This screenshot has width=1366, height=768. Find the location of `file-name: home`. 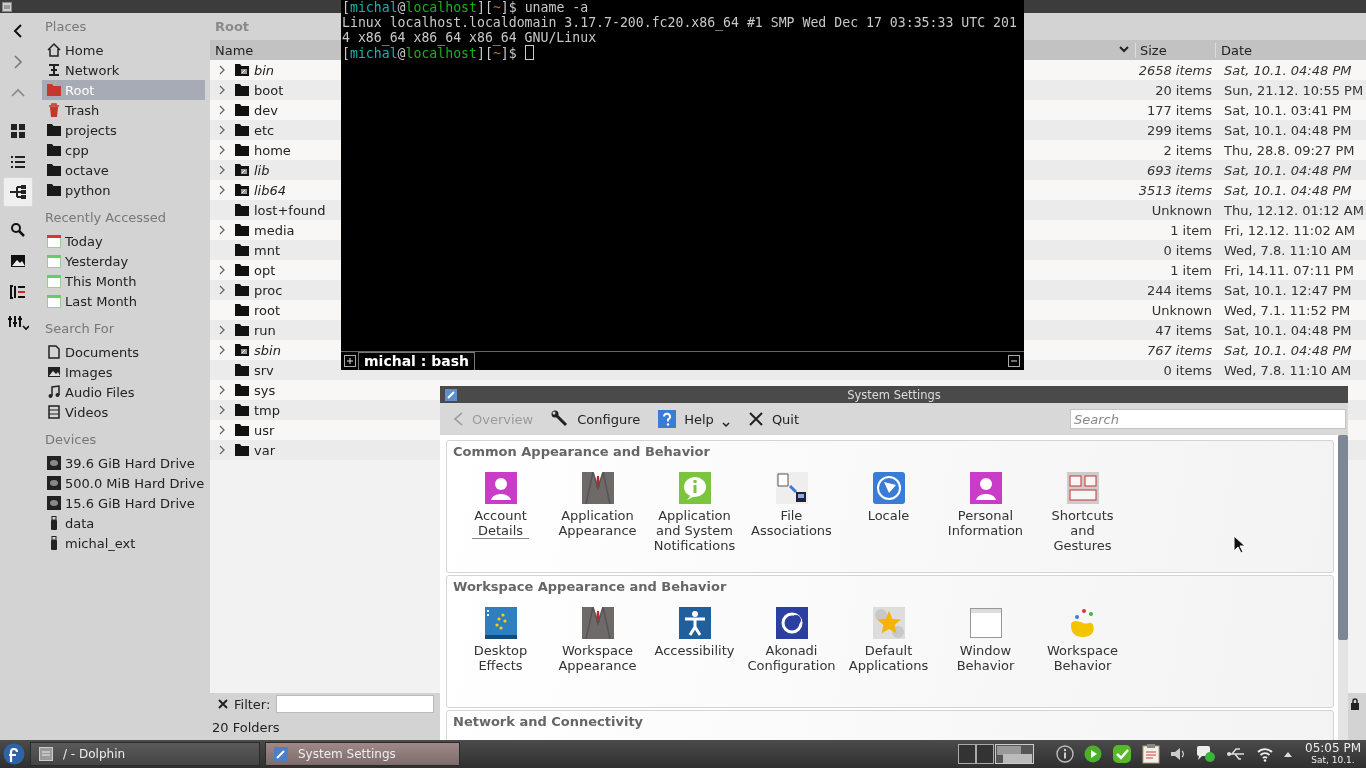

file-name: home is located at coordinates (272, 150).